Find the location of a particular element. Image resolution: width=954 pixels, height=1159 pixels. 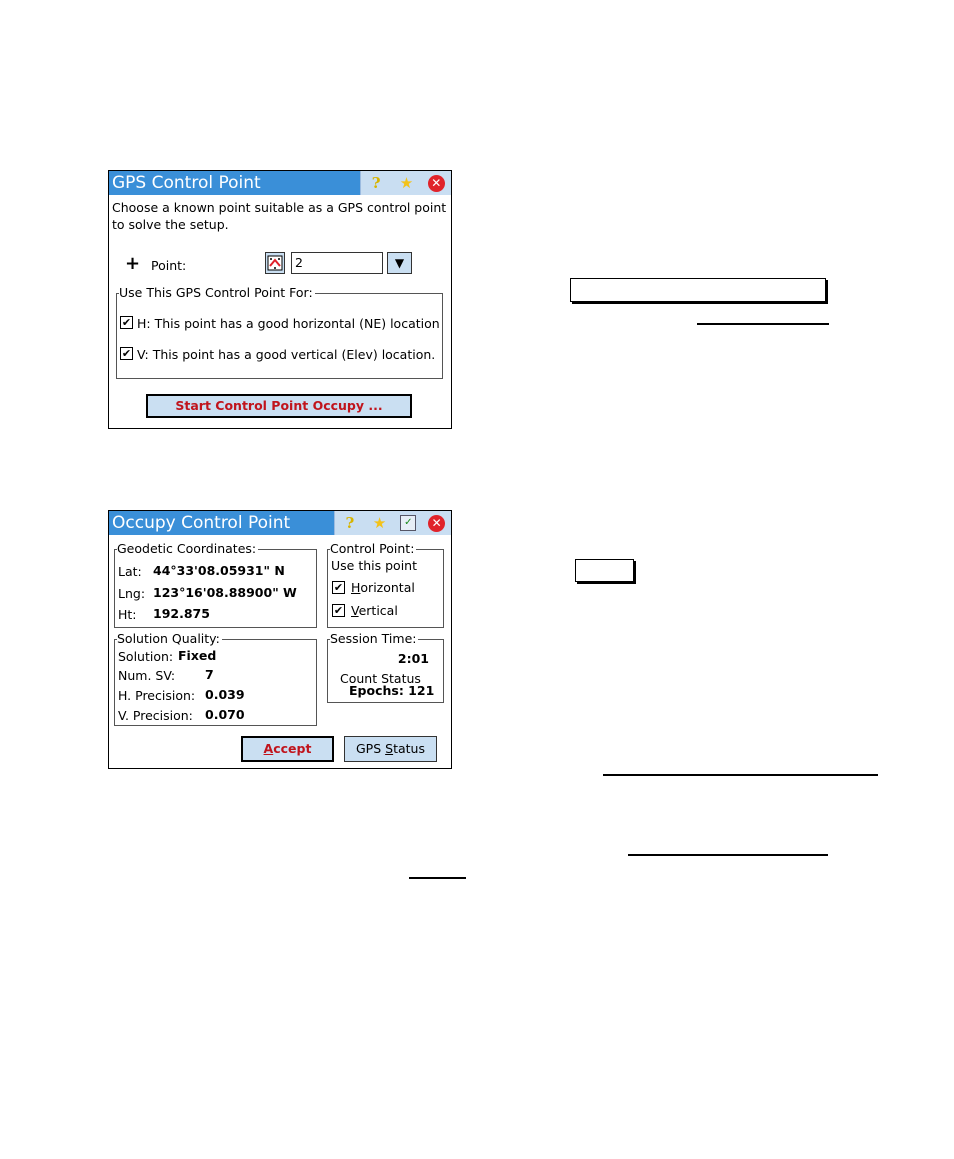

solution-value: Fixed is located at coordinates (197, 655).